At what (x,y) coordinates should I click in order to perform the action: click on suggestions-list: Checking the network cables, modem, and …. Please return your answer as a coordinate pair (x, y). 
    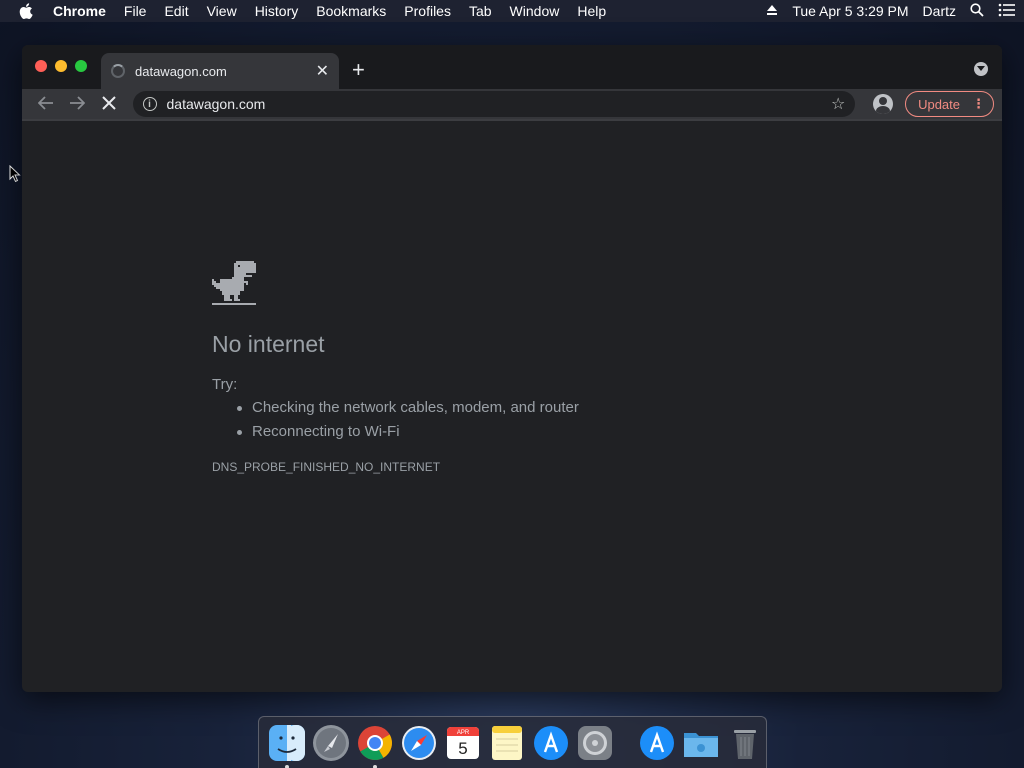
    Looking at the image, I should click on (408, 423).